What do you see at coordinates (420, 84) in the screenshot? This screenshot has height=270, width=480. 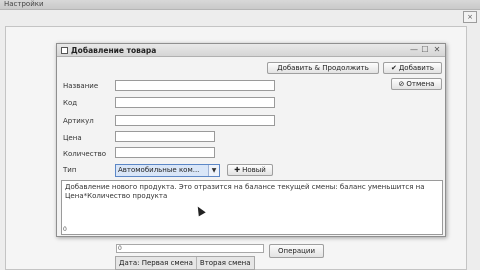 I see `cancel-label: Отмена` at bounding box center [420, 84].